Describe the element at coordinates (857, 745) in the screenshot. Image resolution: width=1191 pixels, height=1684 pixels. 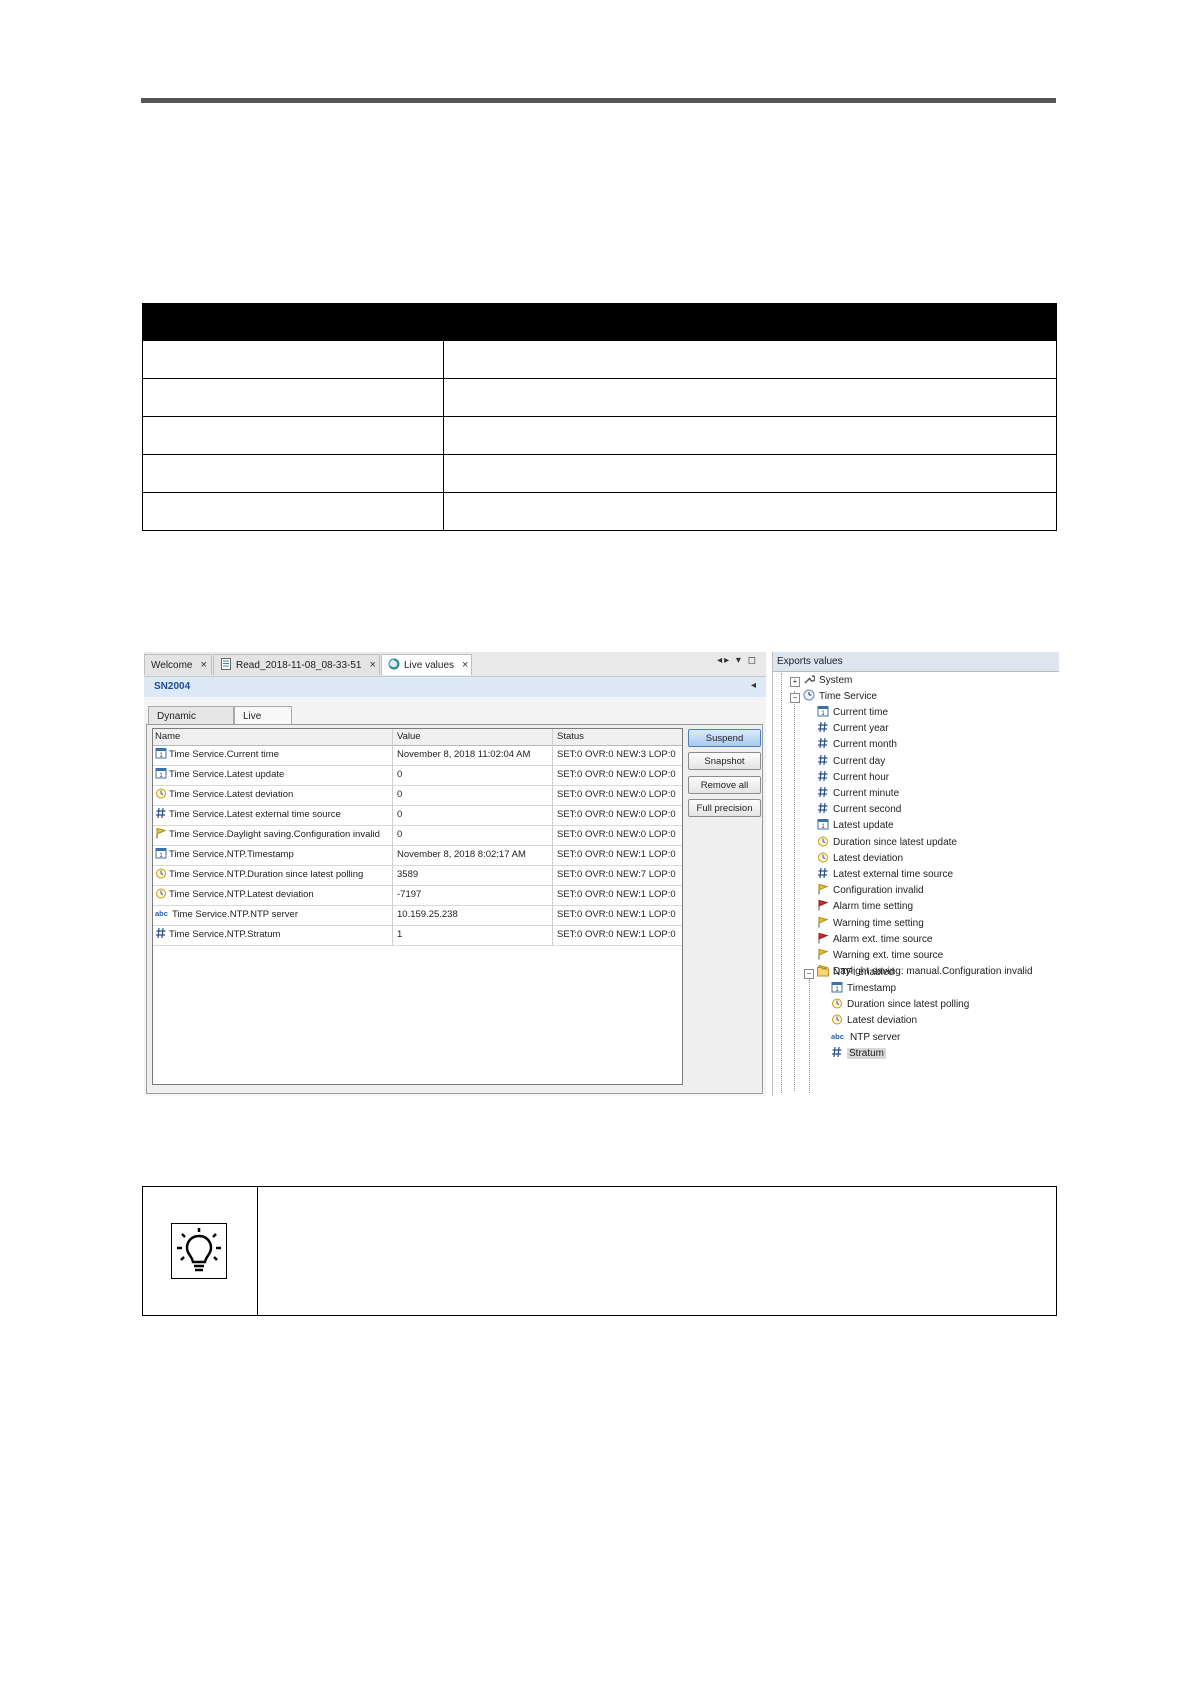
I see `tree-node-current-month: Current month` at that location.